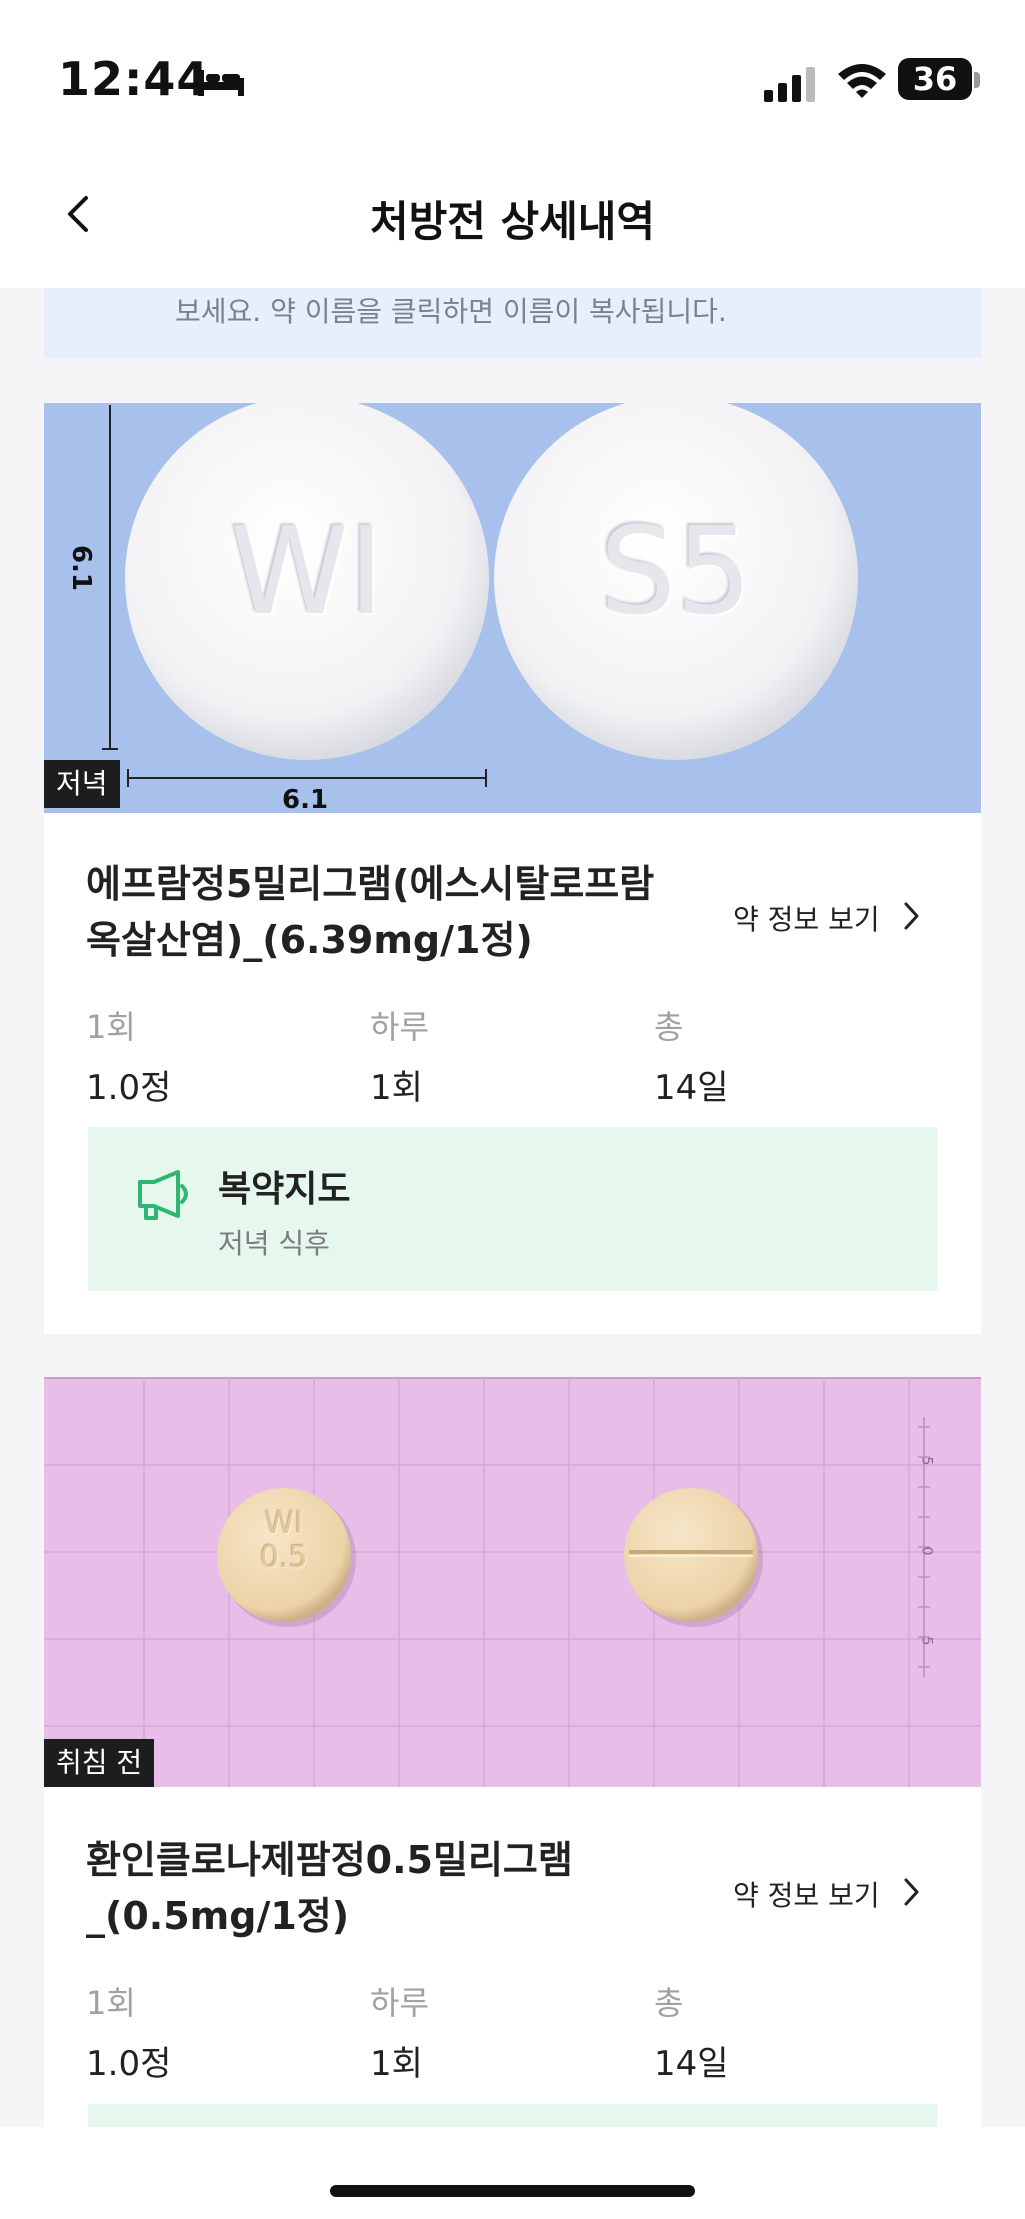 This screenshot has width=1025, height=2219. I want to click on imprint-front: WI, so click(307, 572).